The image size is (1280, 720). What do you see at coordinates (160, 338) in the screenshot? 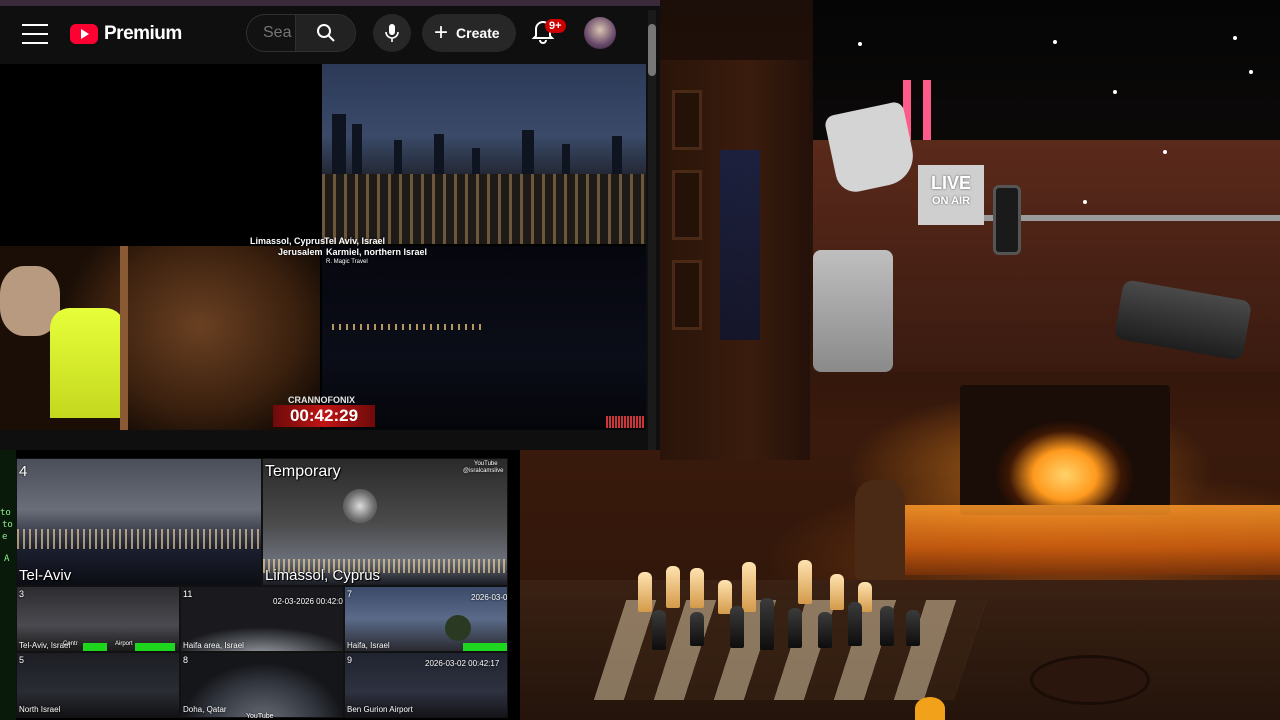
I see `video-cell-jerusalem` at bounding box center [160, 338].